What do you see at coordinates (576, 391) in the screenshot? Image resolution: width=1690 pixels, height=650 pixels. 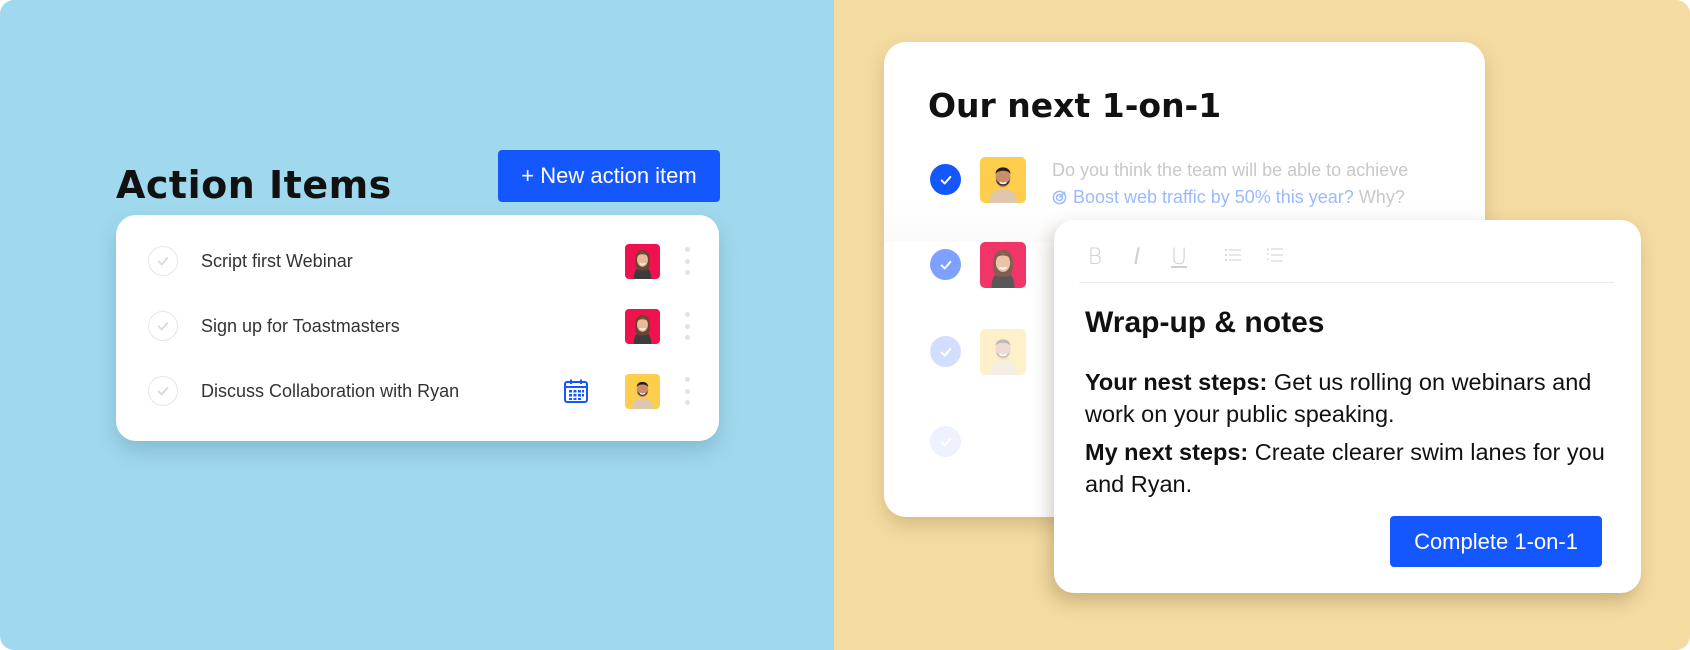 I see `calendar-icon` at bounding box center [576, 391].